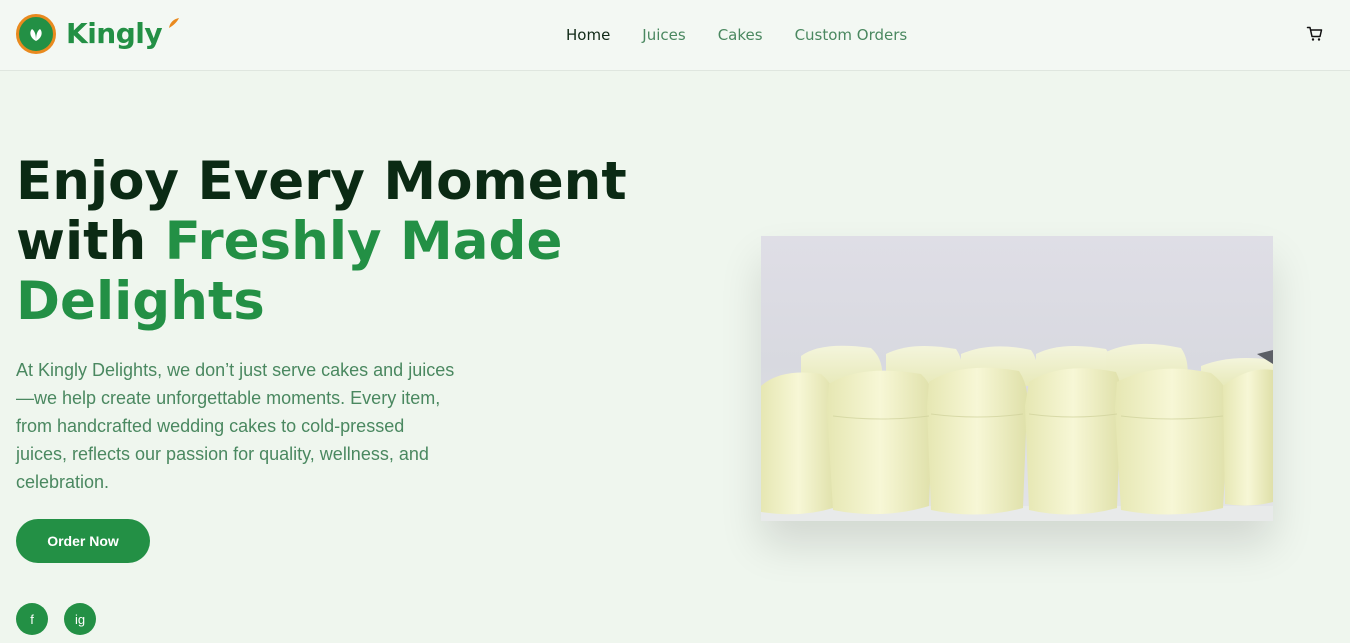  I want to click on leaf-logo-icon, so click(36, 34).